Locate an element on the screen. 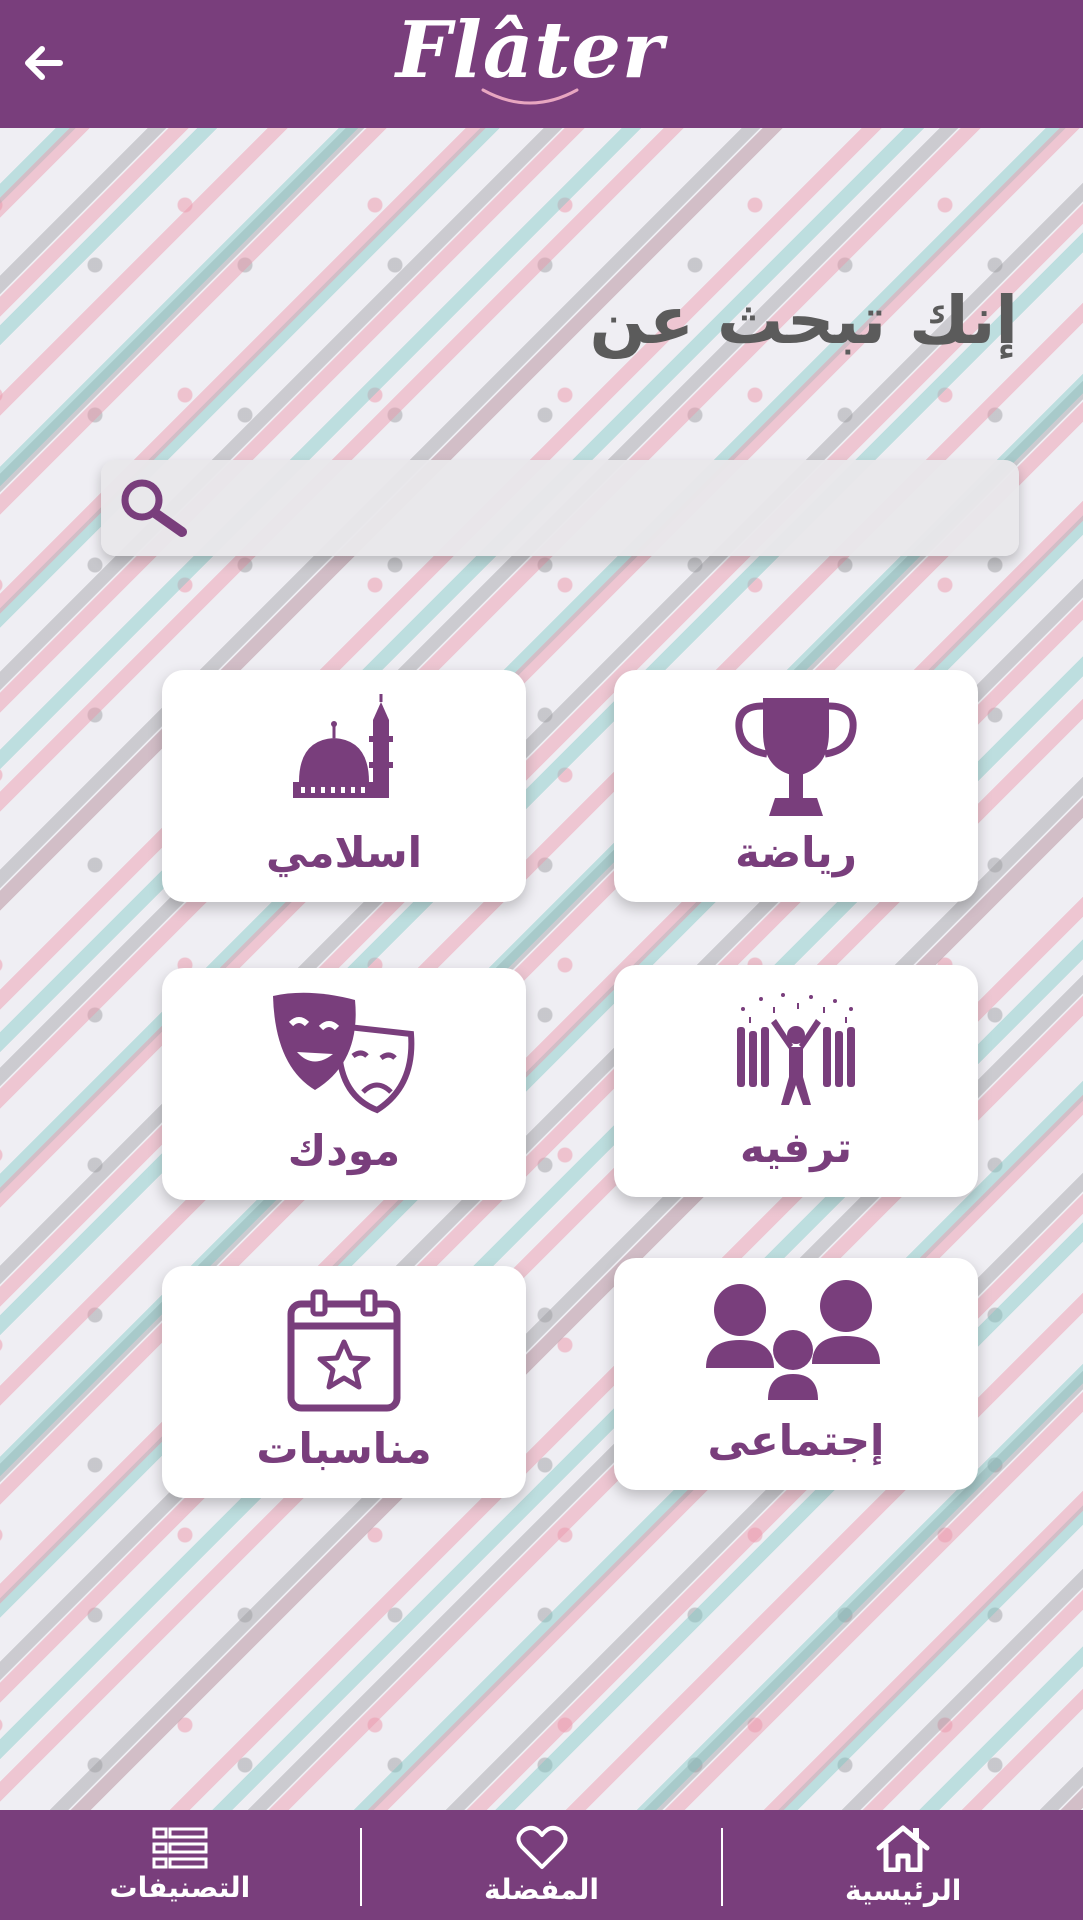  list-icon is located at coordinates (180, 1847).